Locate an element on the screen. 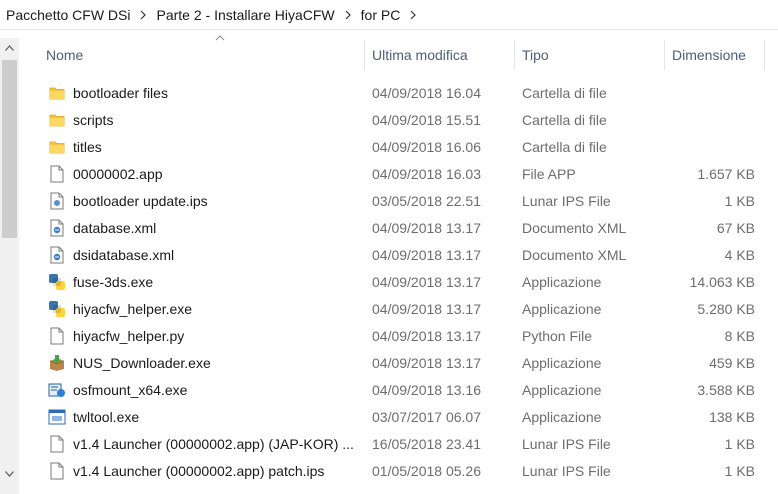  file-name: v1.4 Launcher (00000002.app) patch.ips is located at coordinates (218, 470).